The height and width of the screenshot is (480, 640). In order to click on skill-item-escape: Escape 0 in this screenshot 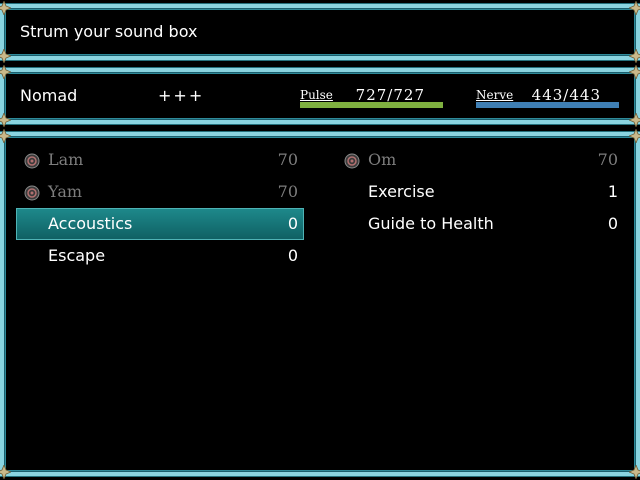, I will do `click(160, 256)`.